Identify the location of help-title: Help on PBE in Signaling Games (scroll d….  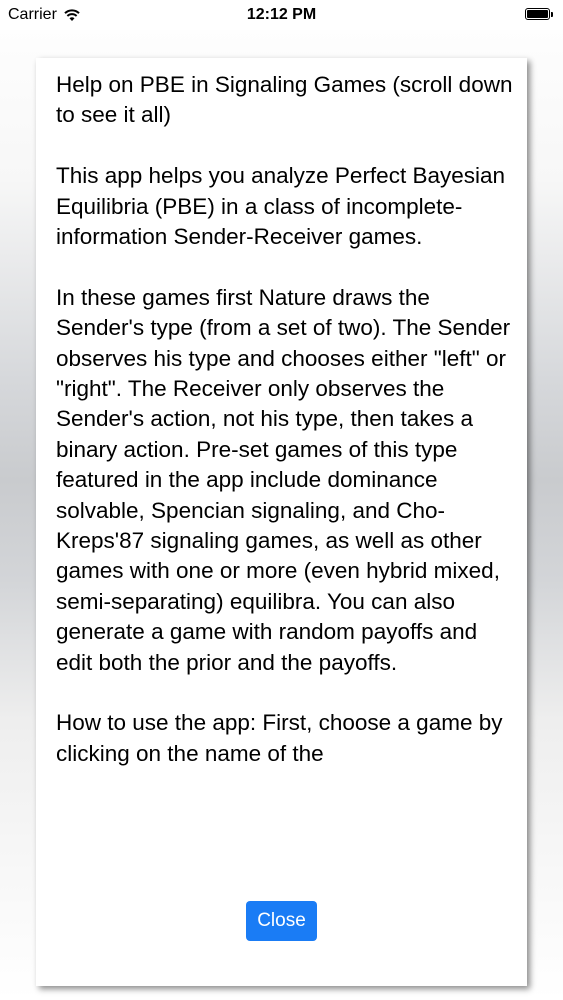
(284, 100).